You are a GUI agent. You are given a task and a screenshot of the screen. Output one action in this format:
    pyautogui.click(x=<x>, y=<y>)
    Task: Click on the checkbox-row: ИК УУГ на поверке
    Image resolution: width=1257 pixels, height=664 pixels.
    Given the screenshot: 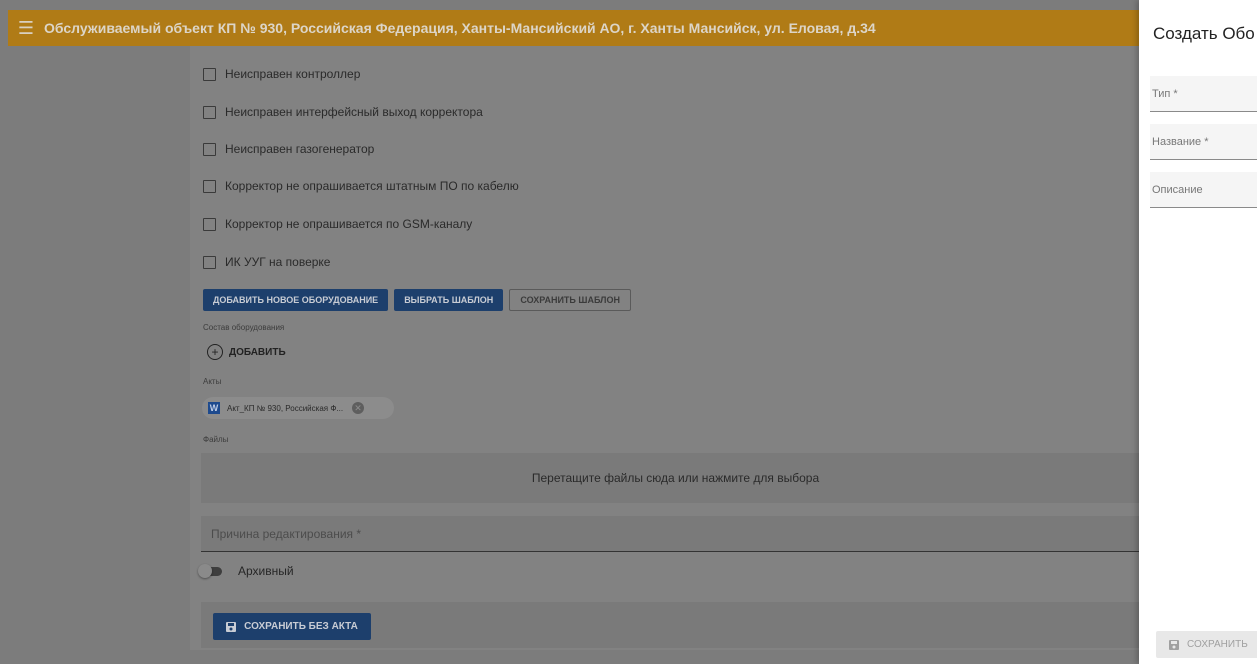 What is the action you would take?
    pyautogui.click(x=266, y=262)
    